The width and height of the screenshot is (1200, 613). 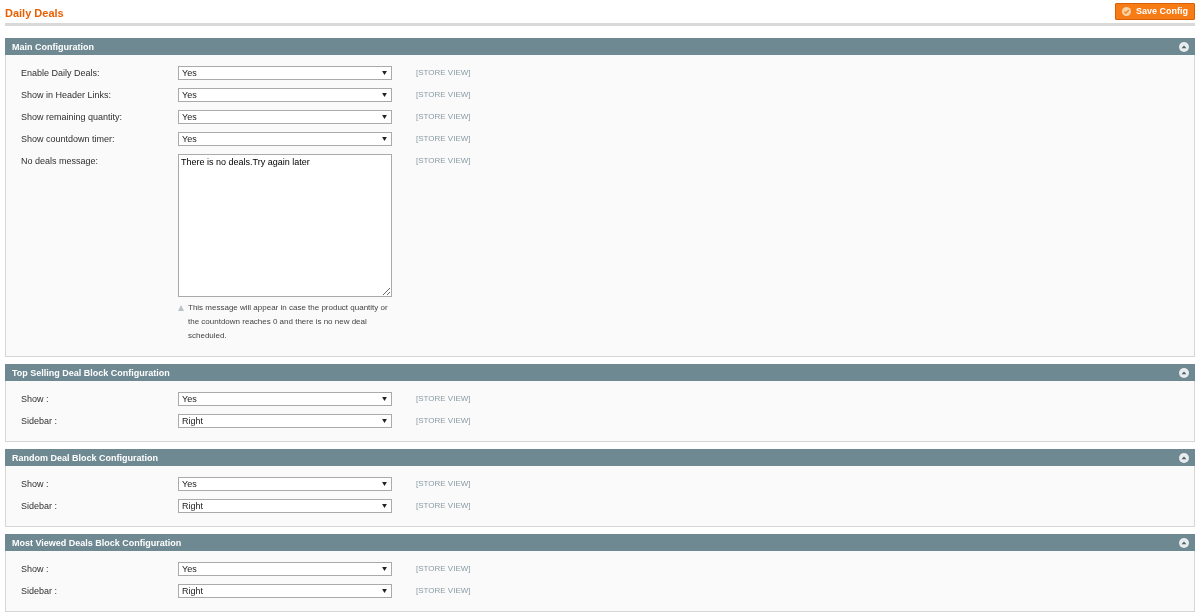 I want to click on section-header: Random Deal Block Configuration, so click(x=600, y=457).